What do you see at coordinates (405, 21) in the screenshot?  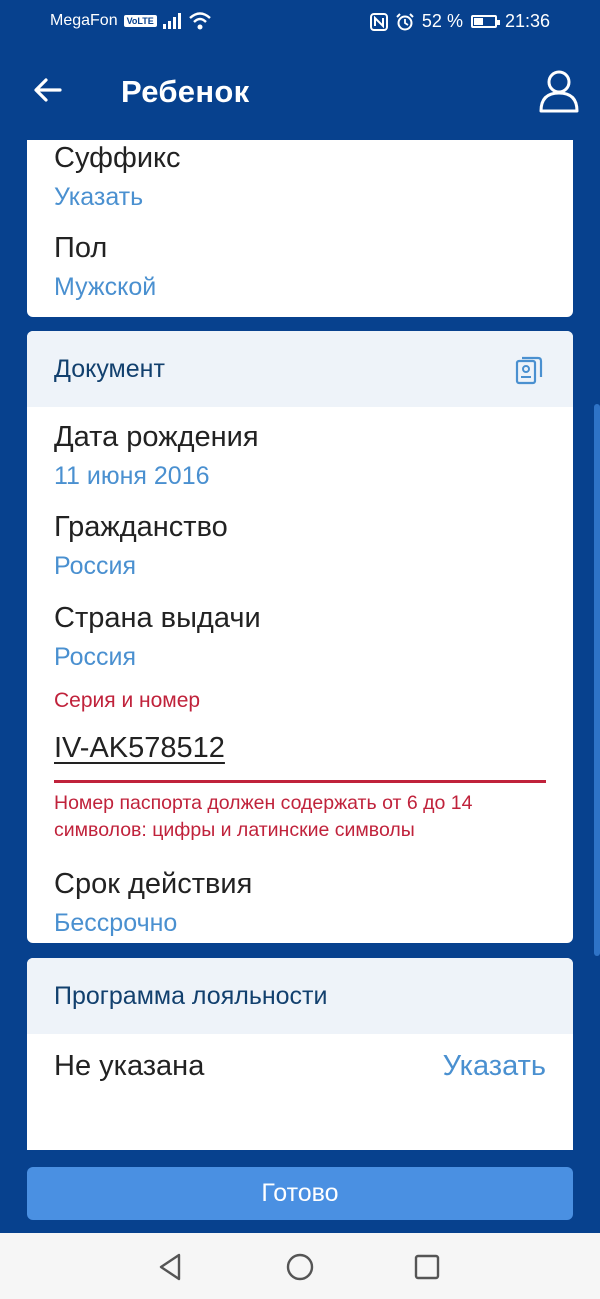 I see `alarm-icon` at bounding box center [405, 21].